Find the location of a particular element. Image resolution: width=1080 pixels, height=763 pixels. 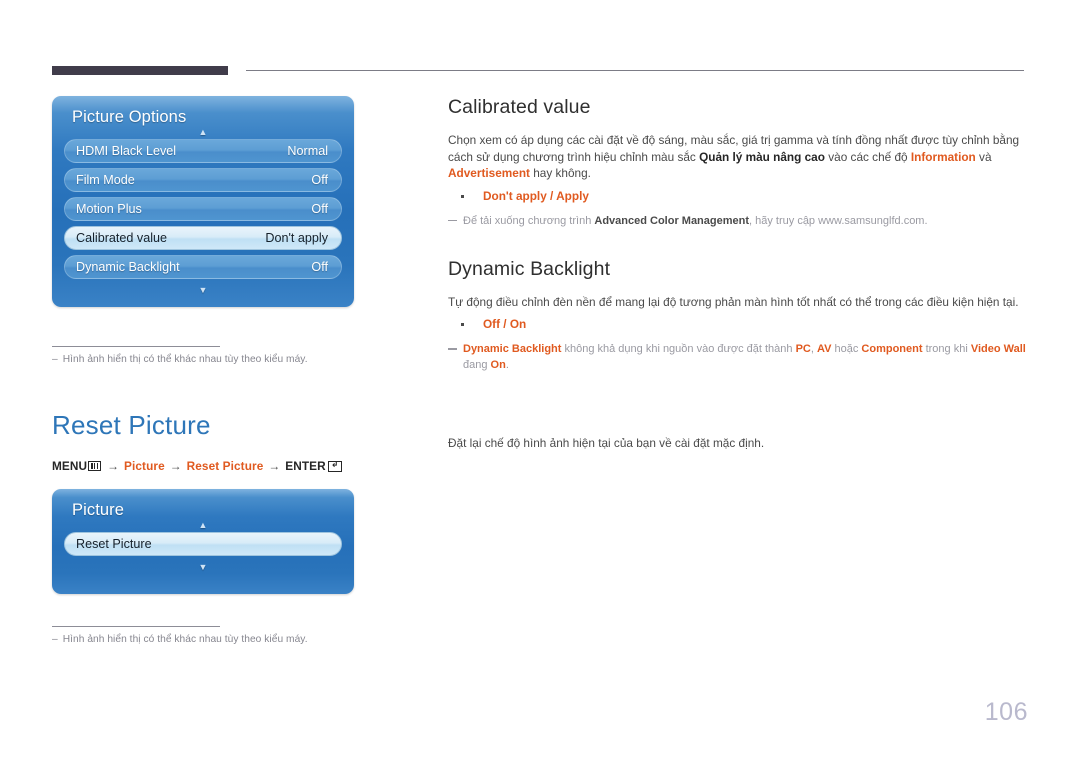

enter-return-icon: ↲ is located at coordinates (334, 466).